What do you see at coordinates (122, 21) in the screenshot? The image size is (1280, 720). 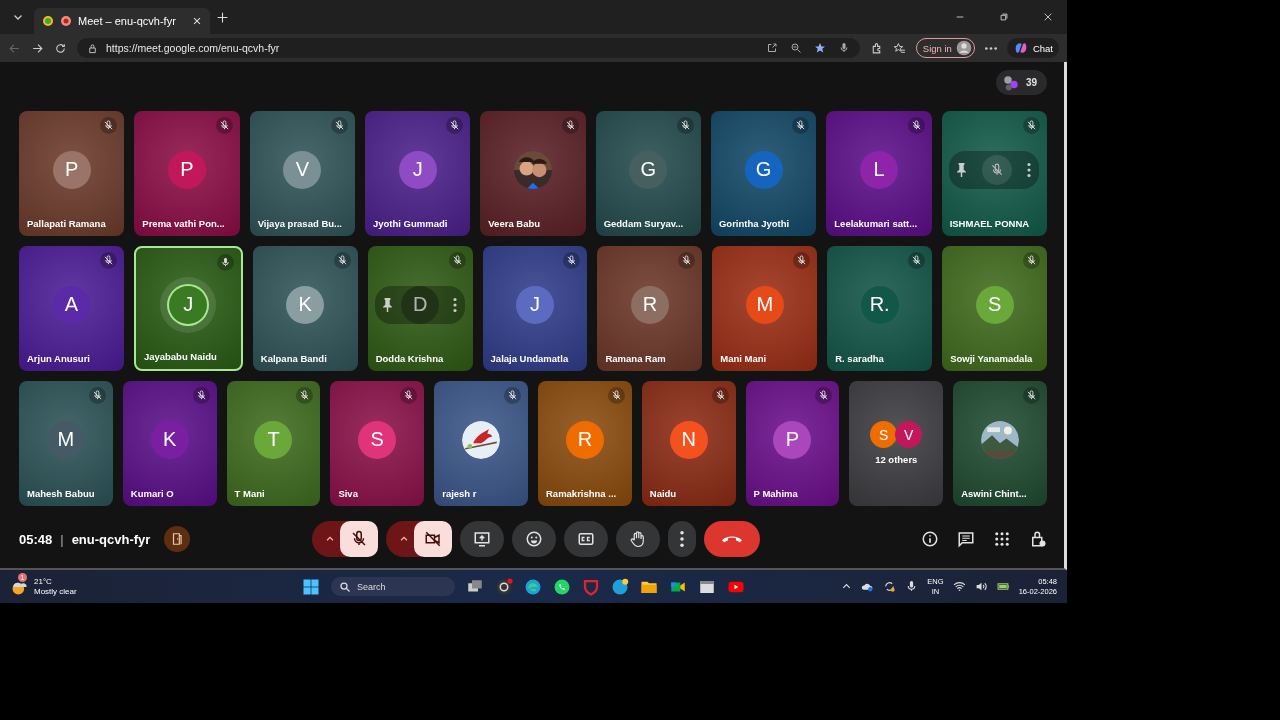 I see `browser-tab: Meet – enu-qcvh-fyr` at bounding box center [122, 21].